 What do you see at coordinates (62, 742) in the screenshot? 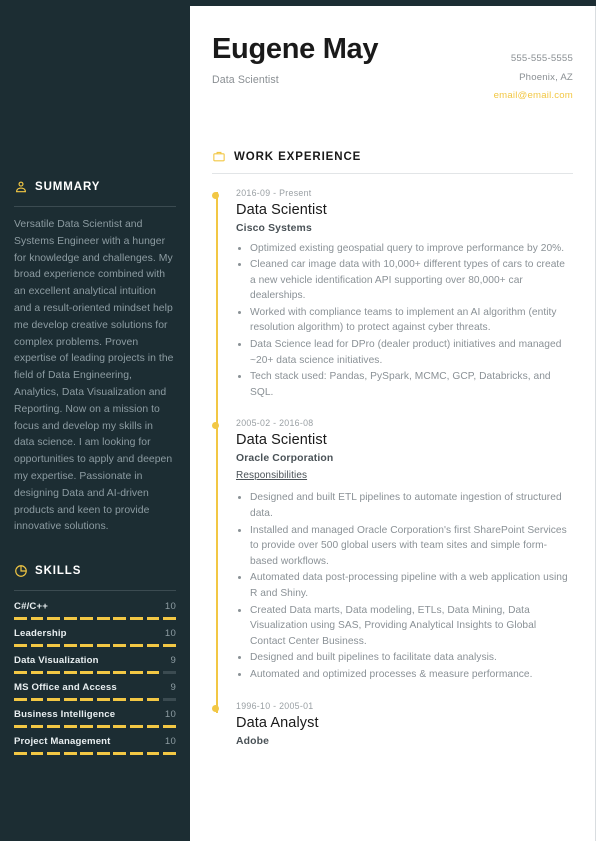
I see `skill-name: Project Management` at bounding box center [62, 742].